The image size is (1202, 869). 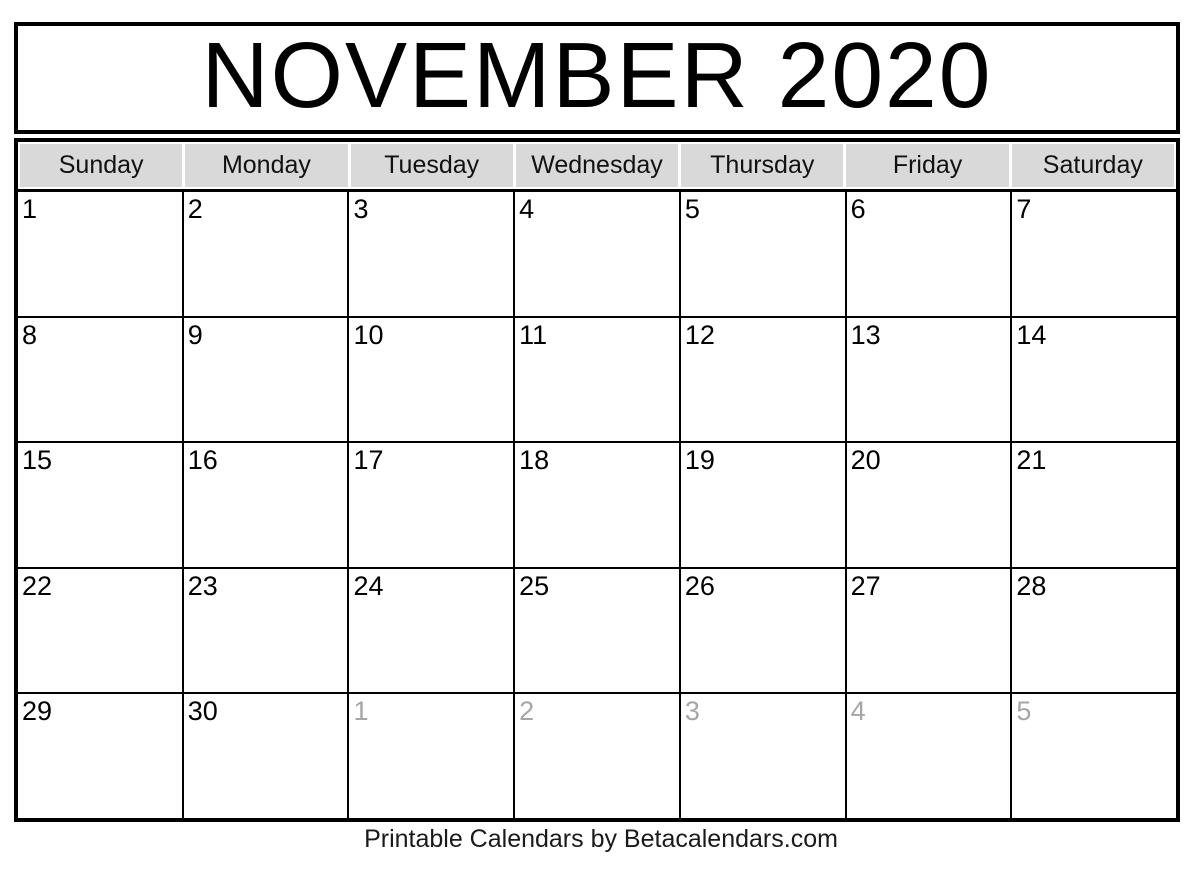 I want to click on weekday-header-wednesday: Wednesday, so click(x=598, y=165).